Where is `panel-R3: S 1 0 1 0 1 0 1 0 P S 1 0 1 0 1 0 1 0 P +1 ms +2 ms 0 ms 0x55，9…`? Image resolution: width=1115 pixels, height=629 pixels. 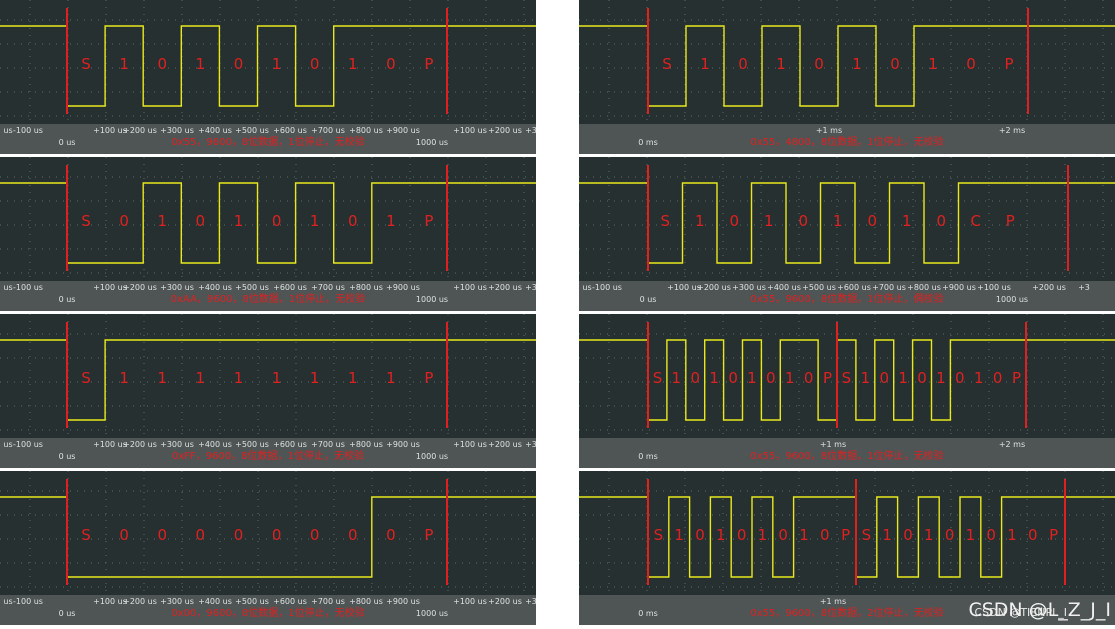 panel-R3: S 1 0 1 0 1 0 1 0 P S 1 0 1 0 1 0 1 0 P +1 ms +2 ms 0 ms 0x55，9… is located at coordinates (847, 393).